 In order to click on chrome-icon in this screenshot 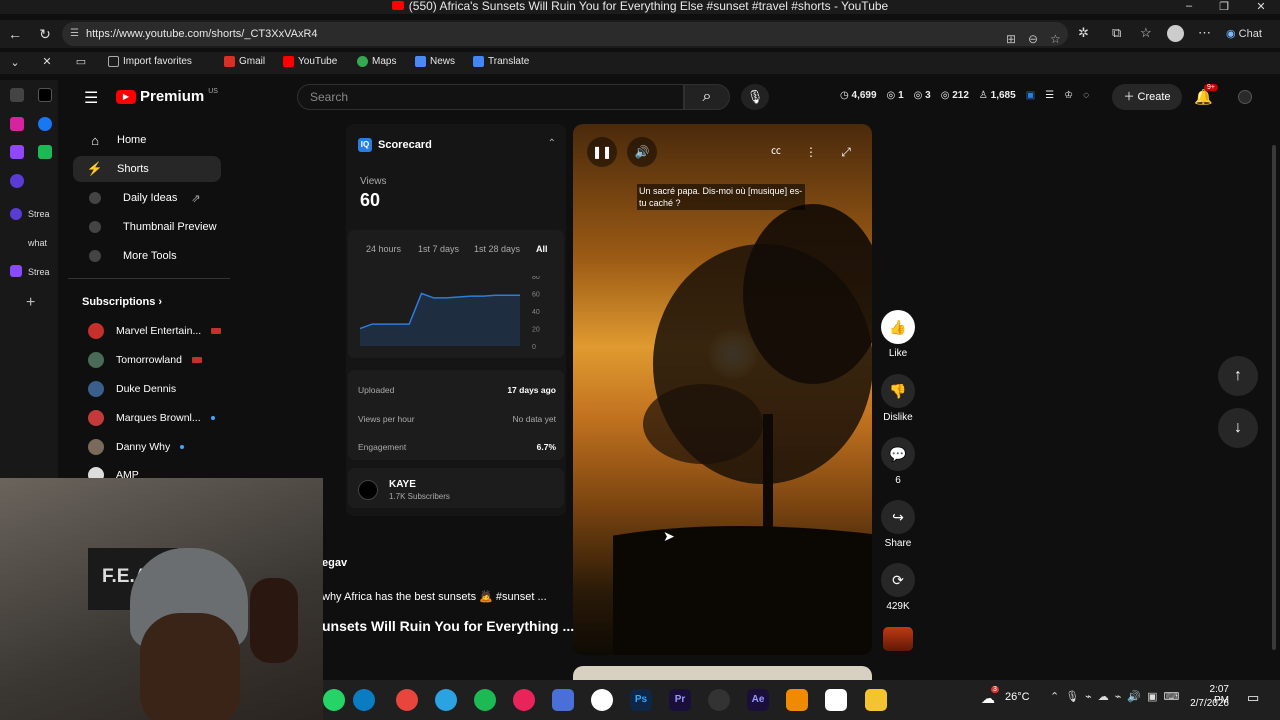, I will do `click(407, 700)`.